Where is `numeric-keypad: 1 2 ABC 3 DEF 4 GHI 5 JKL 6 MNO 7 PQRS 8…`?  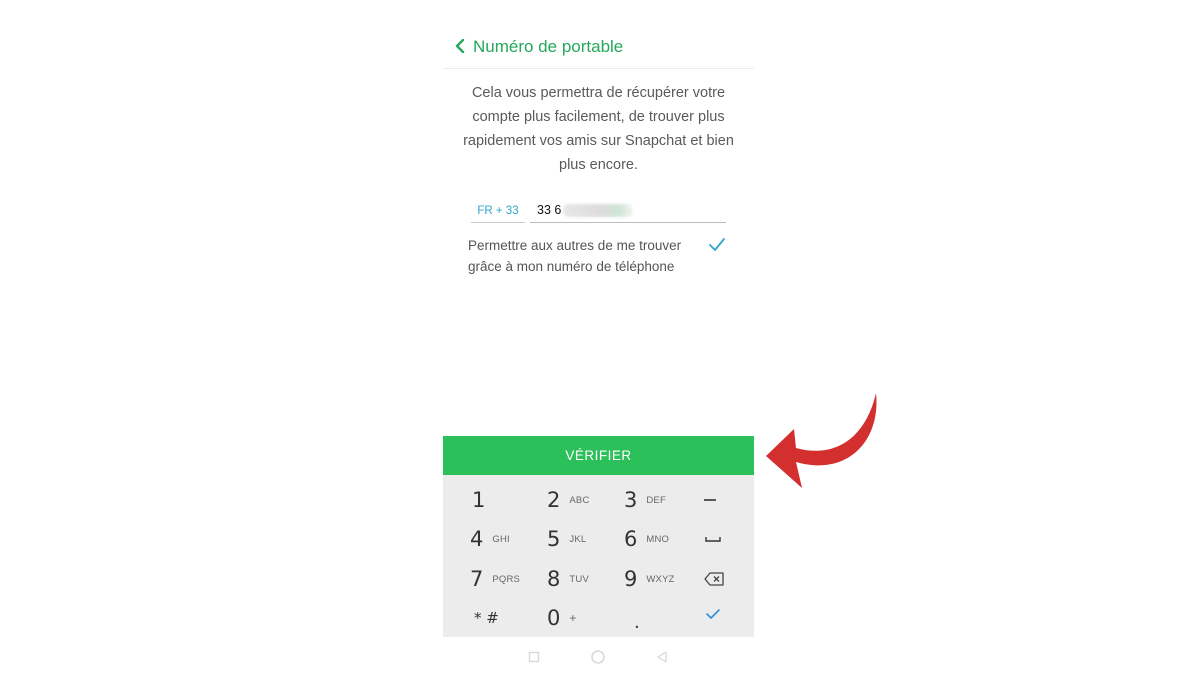
numeric-keypad: 1 2 ABC 3 DEF 4 GHI 5 JKL 6 MNO 7 PQRS 8… is located at coordinates (598, 556).